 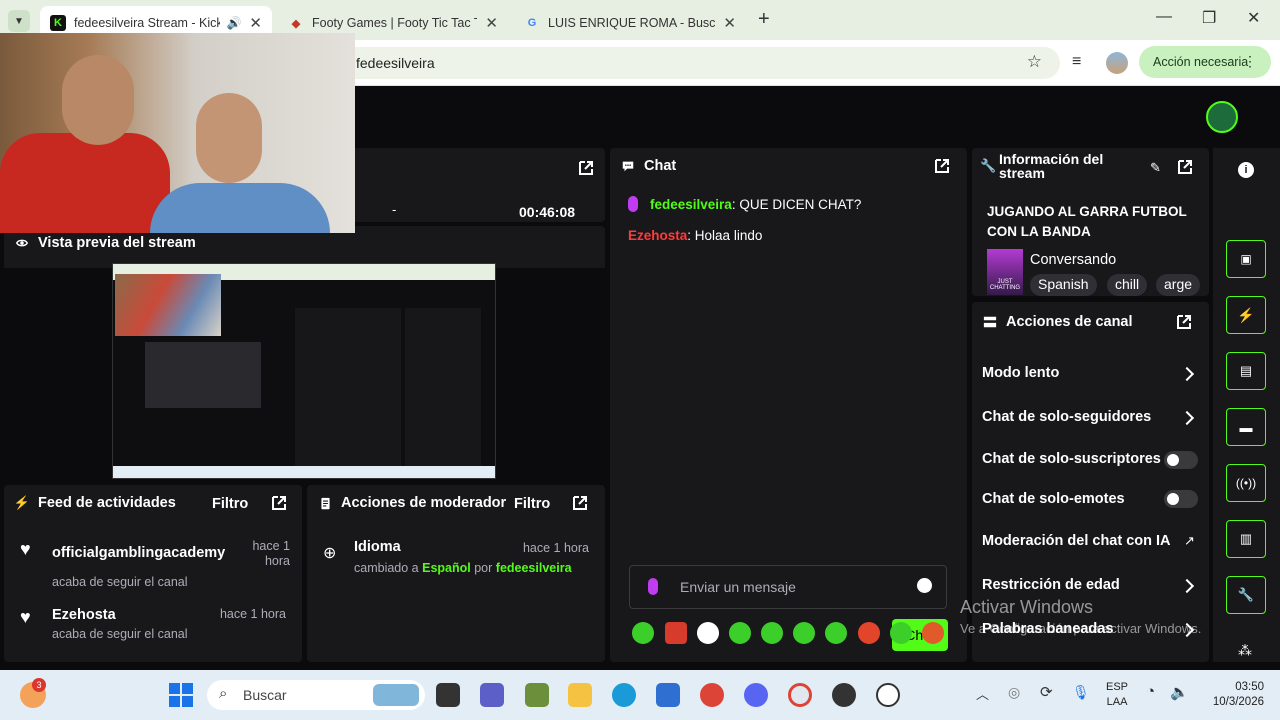 What do you see at coordinates (653, 586) in the screenshot?
I see `mic-icon` at bounding box center [653, 586].